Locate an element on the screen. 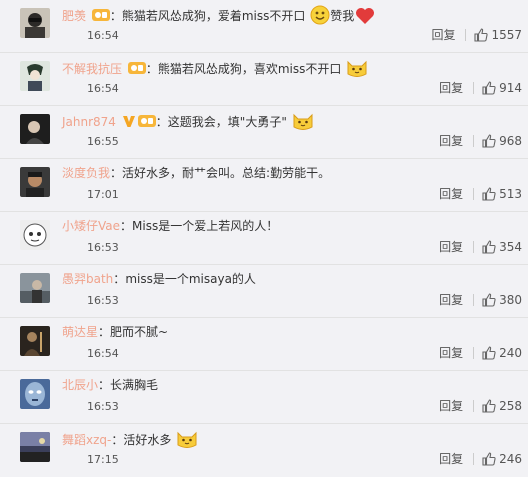  like-count: 968 is located at coordinates (510, 141).